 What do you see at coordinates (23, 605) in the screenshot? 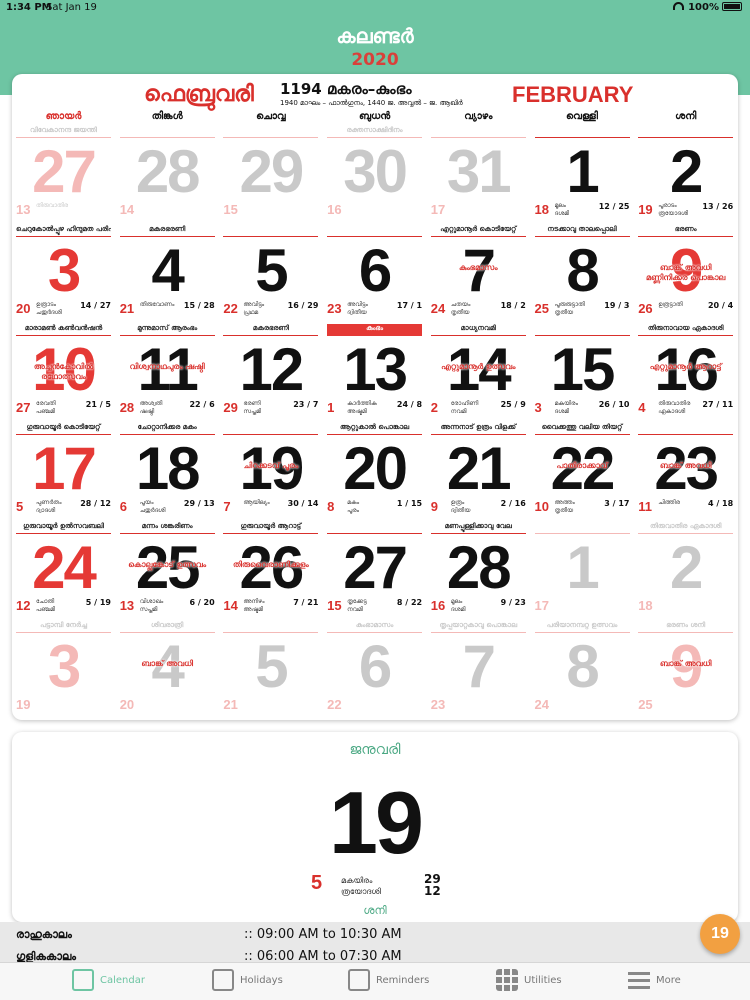
I see `malayalam-day: 12` at bounding box center [23, 605].